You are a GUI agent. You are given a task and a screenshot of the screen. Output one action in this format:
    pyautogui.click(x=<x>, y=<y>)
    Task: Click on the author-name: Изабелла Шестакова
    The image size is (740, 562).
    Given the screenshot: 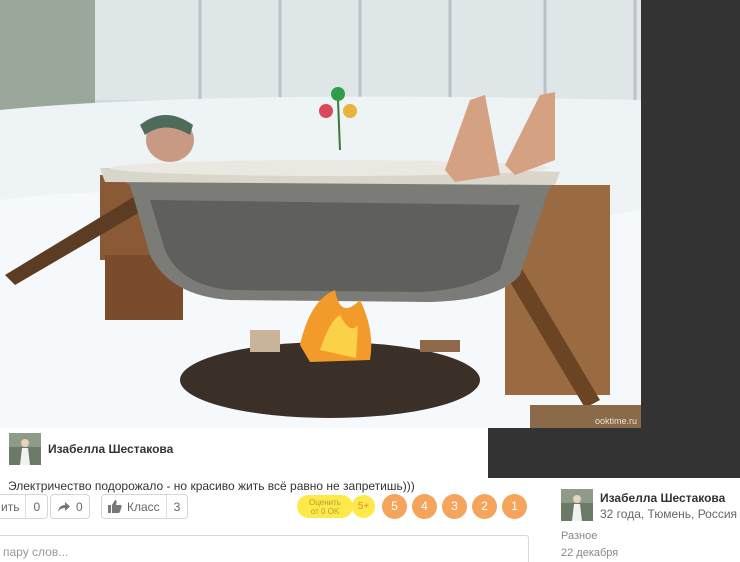 What is the action you would take?
    pyautogui.click(x=110, y=449)
    